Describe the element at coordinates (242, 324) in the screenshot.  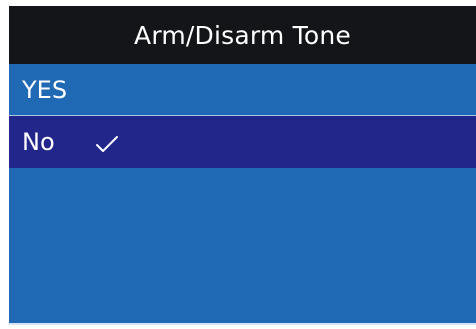
I see `screen-bottom-edge` at that location.